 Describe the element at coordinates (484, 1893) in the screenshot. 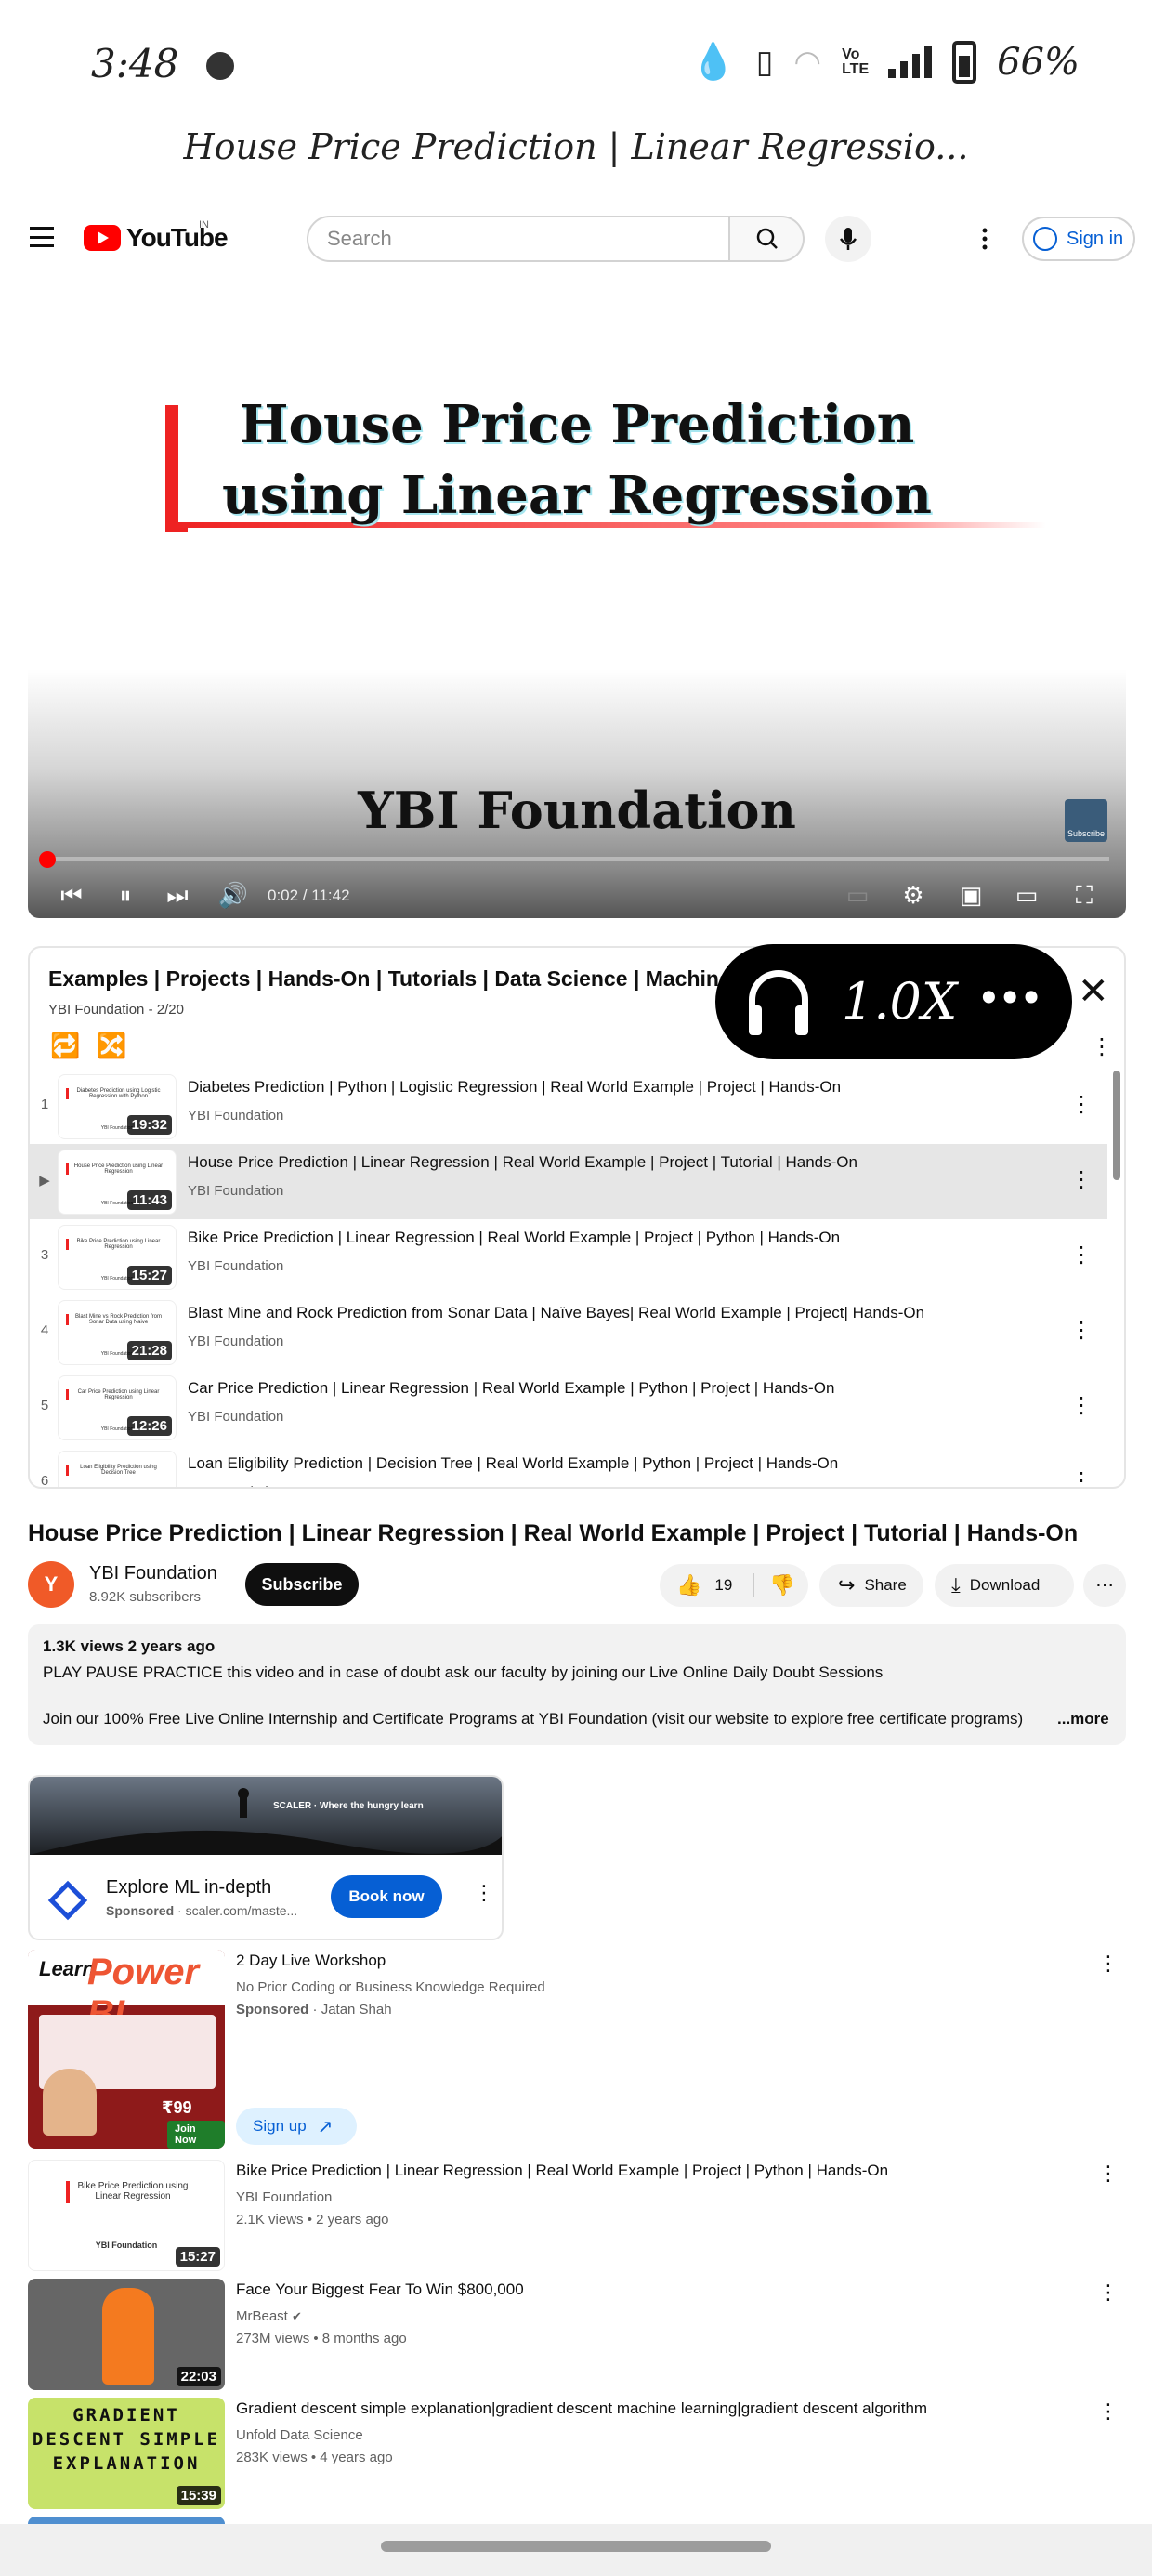

I see `ad-menu-icon: ⋮` at that location.